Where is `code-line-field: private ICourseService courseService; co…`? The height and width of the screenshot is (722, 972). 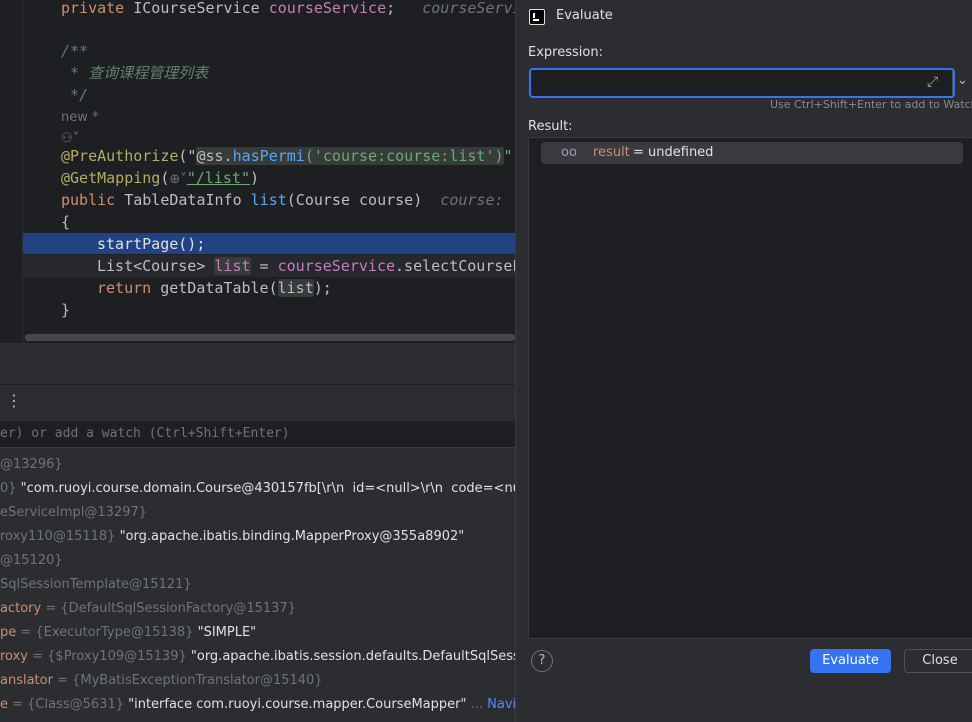
code-line-field: private ICourseService courseService; co… is located at coordinates (288, 9).